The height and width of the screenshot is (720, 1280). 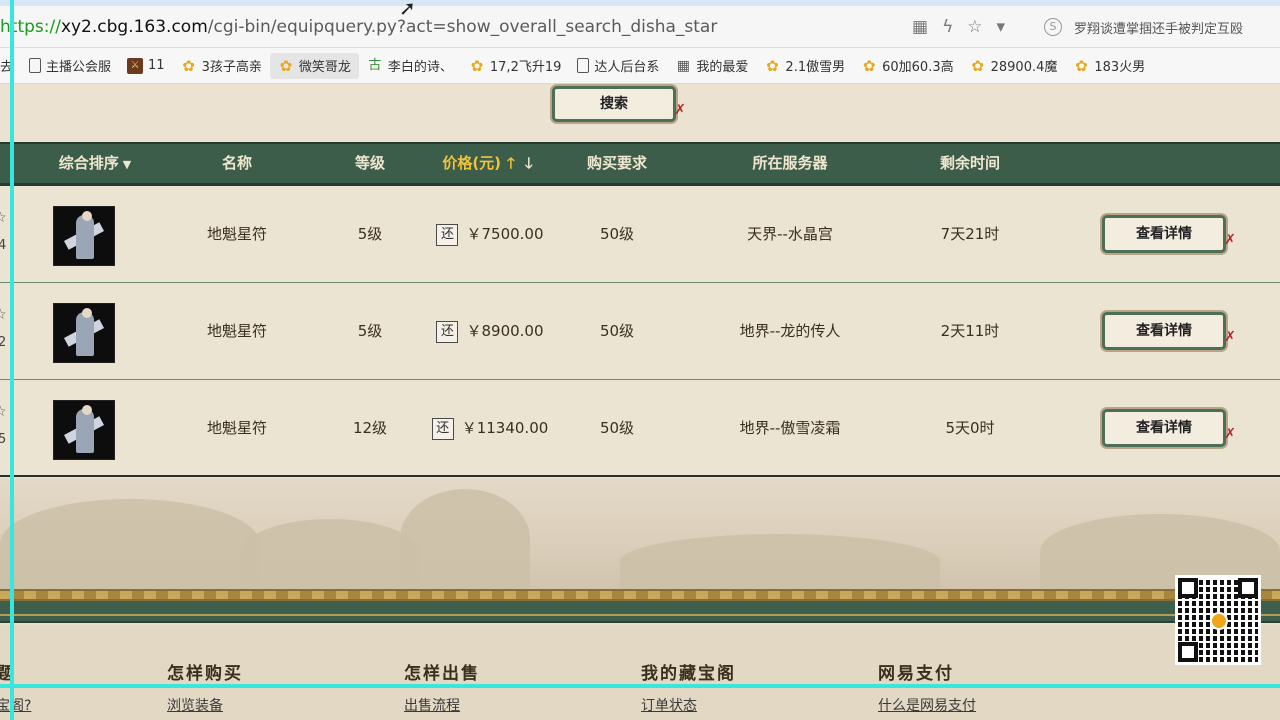 What do you see at coordinates (15, 705) in the screenshot?
I see `footer-link: 宝阁?` at bounding box center [15, 705].